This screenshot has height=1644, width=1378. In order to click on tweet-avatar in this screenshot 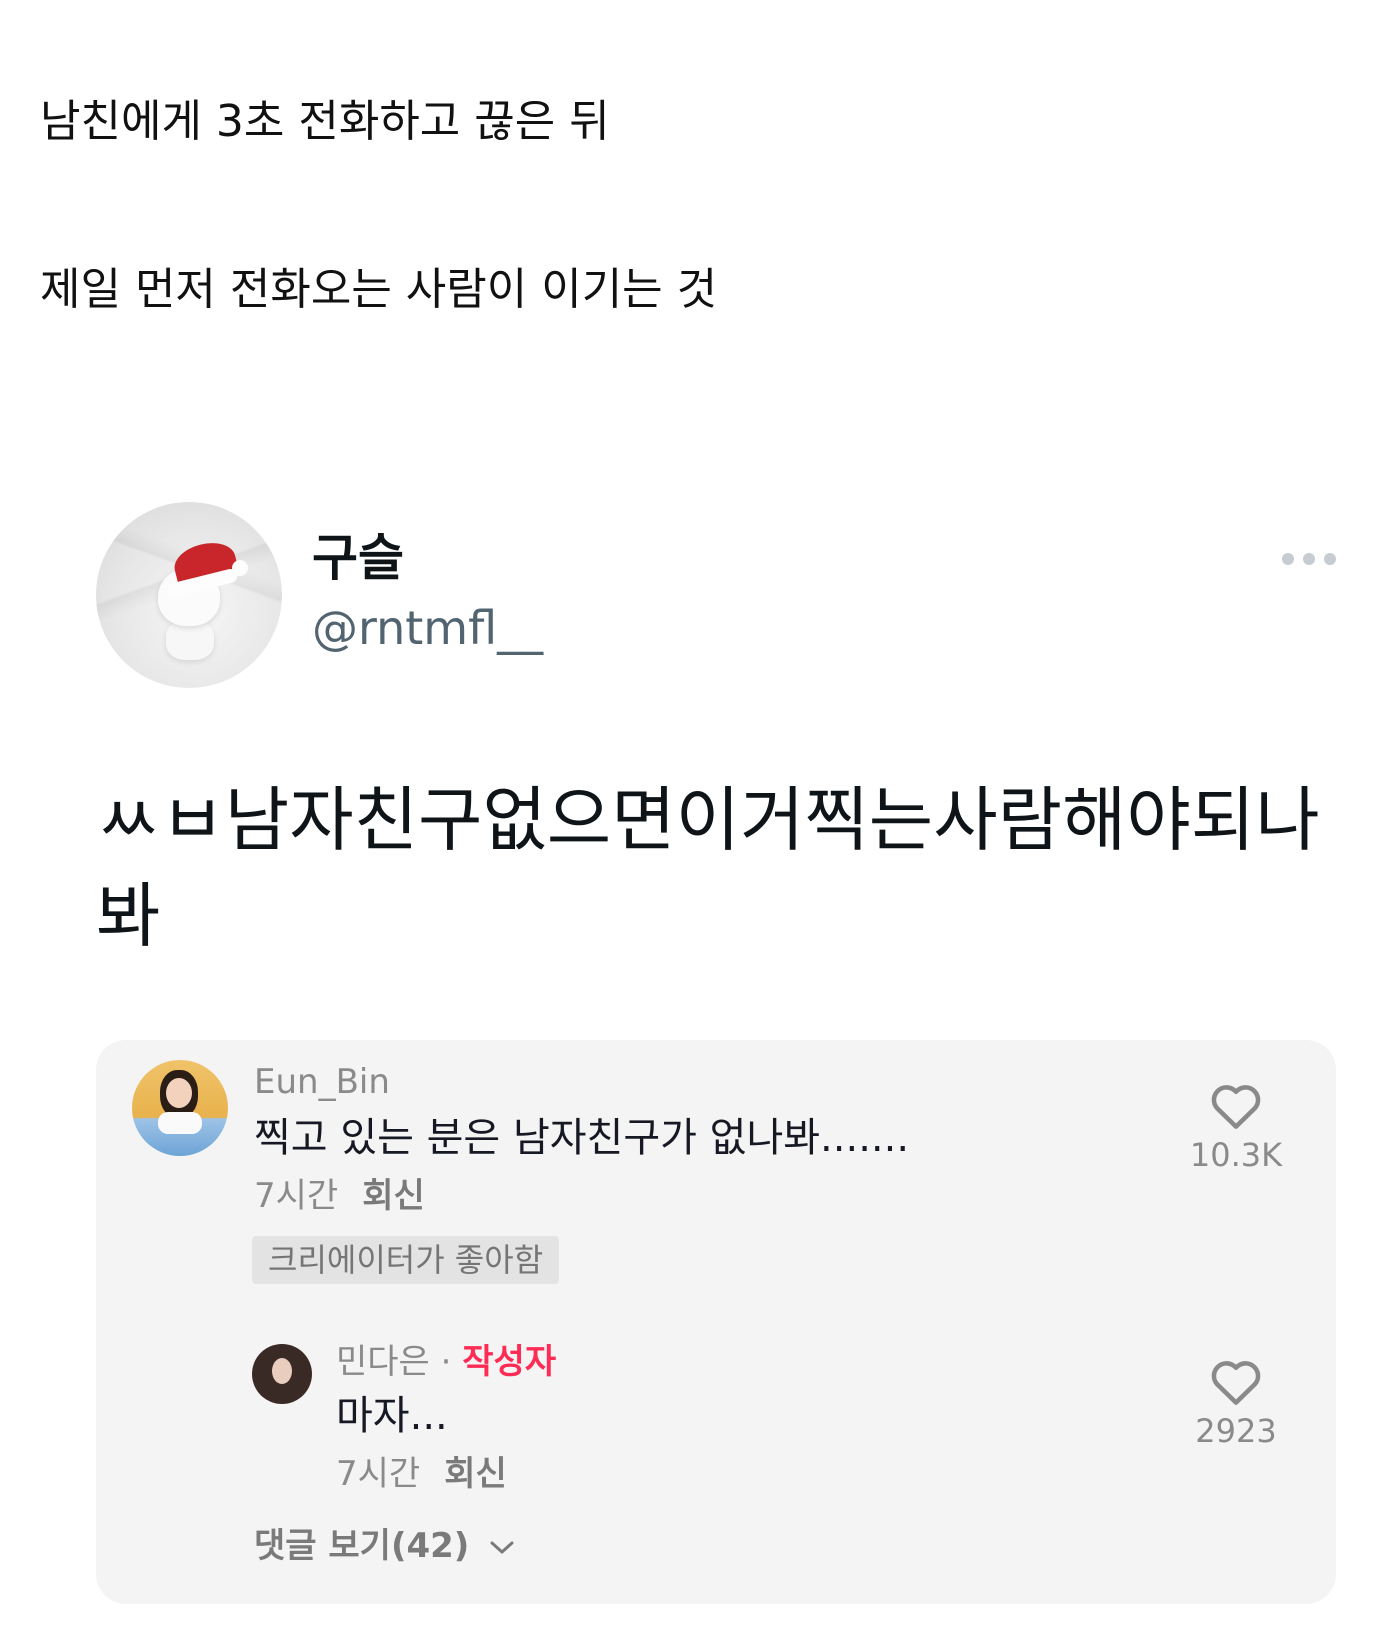, I will do `click(189, 595)`.